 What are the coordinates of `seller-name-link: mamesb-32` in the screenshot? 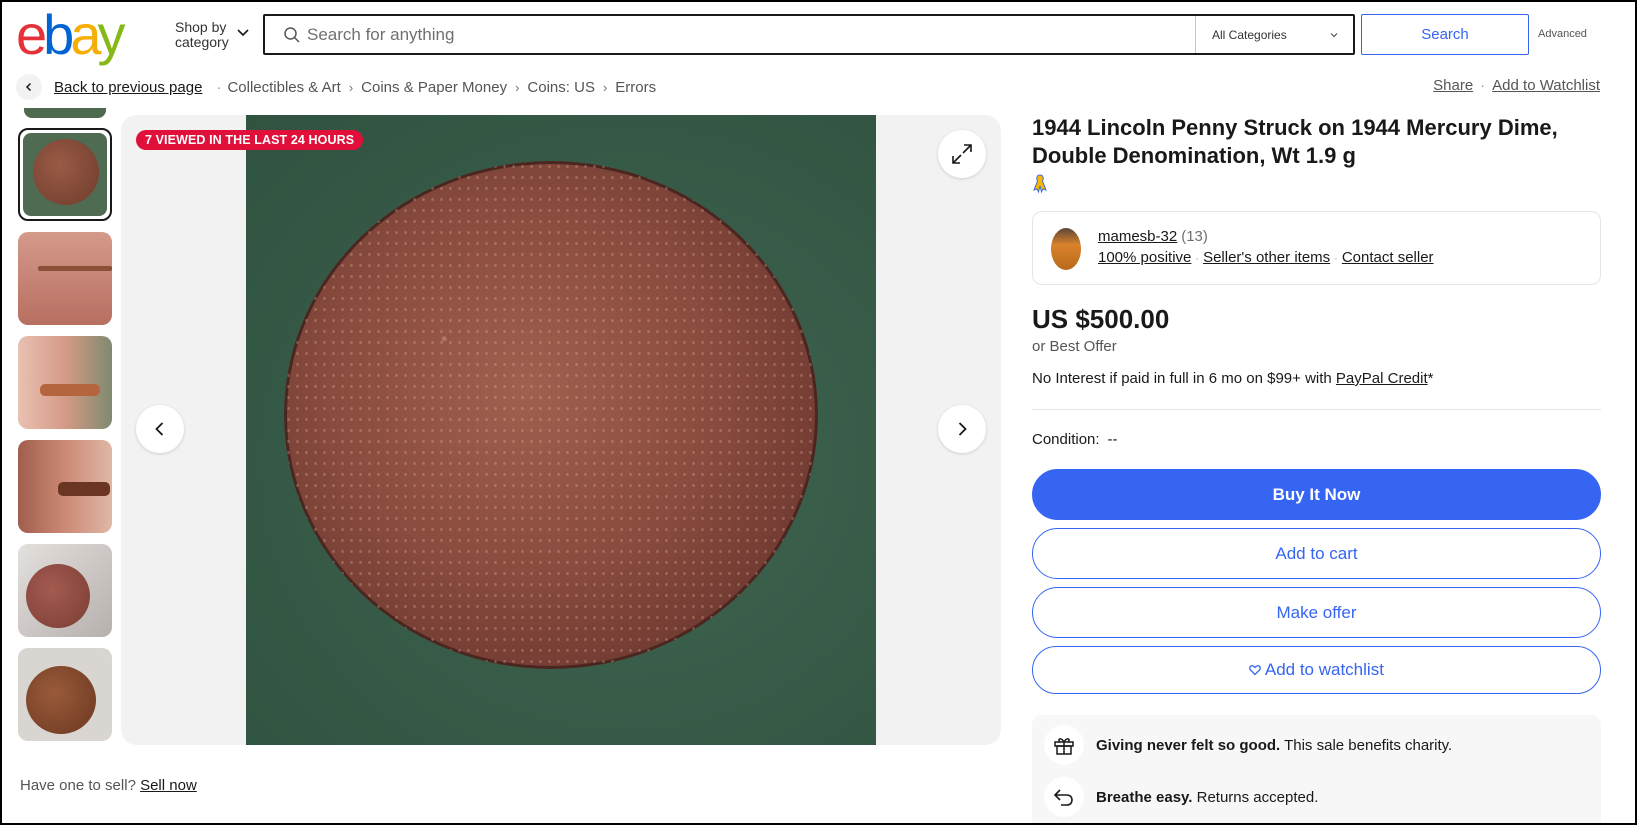 It's located at (1137, 236).